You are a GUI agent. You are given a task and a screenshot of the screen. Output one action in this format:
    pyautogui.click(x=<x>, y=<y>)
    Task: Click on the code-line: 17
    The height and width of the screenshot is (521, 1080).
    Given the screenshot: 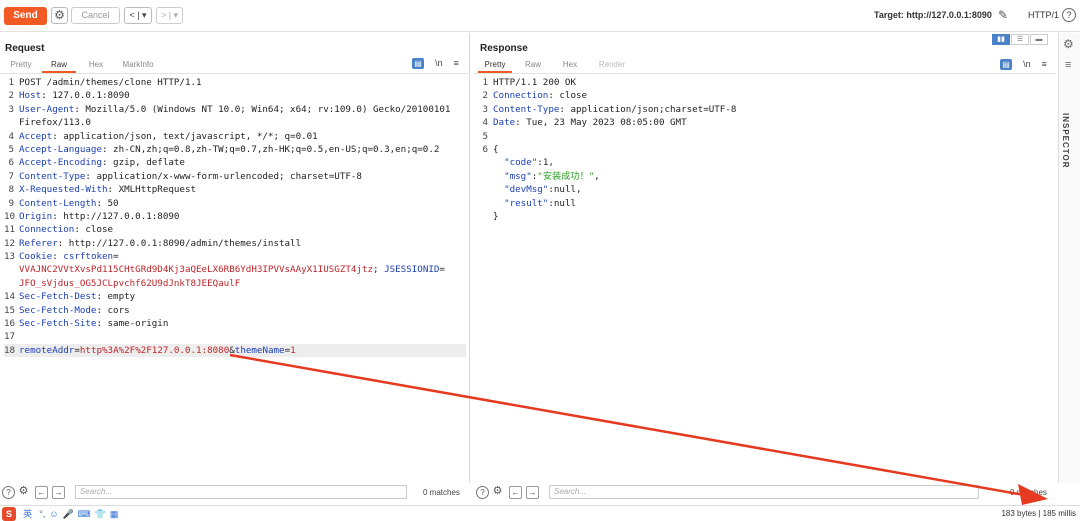 What is the action you would take?
    pyautogui.click(x=235, y=336)
    